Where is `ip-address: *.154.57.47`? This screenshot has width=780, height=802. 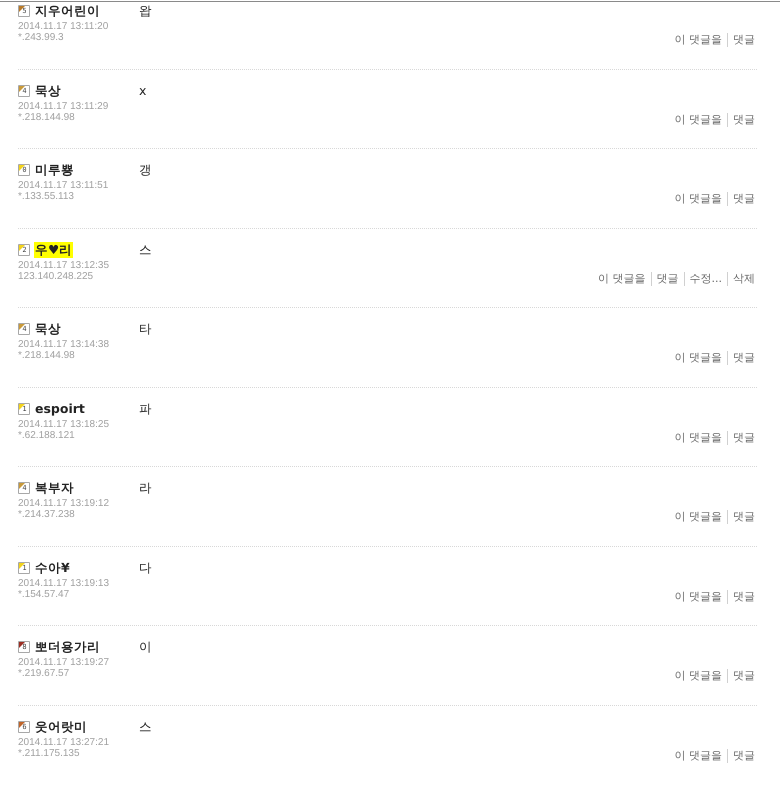 ip-address: *.154.57.47 is located at coordinates (44, 594).